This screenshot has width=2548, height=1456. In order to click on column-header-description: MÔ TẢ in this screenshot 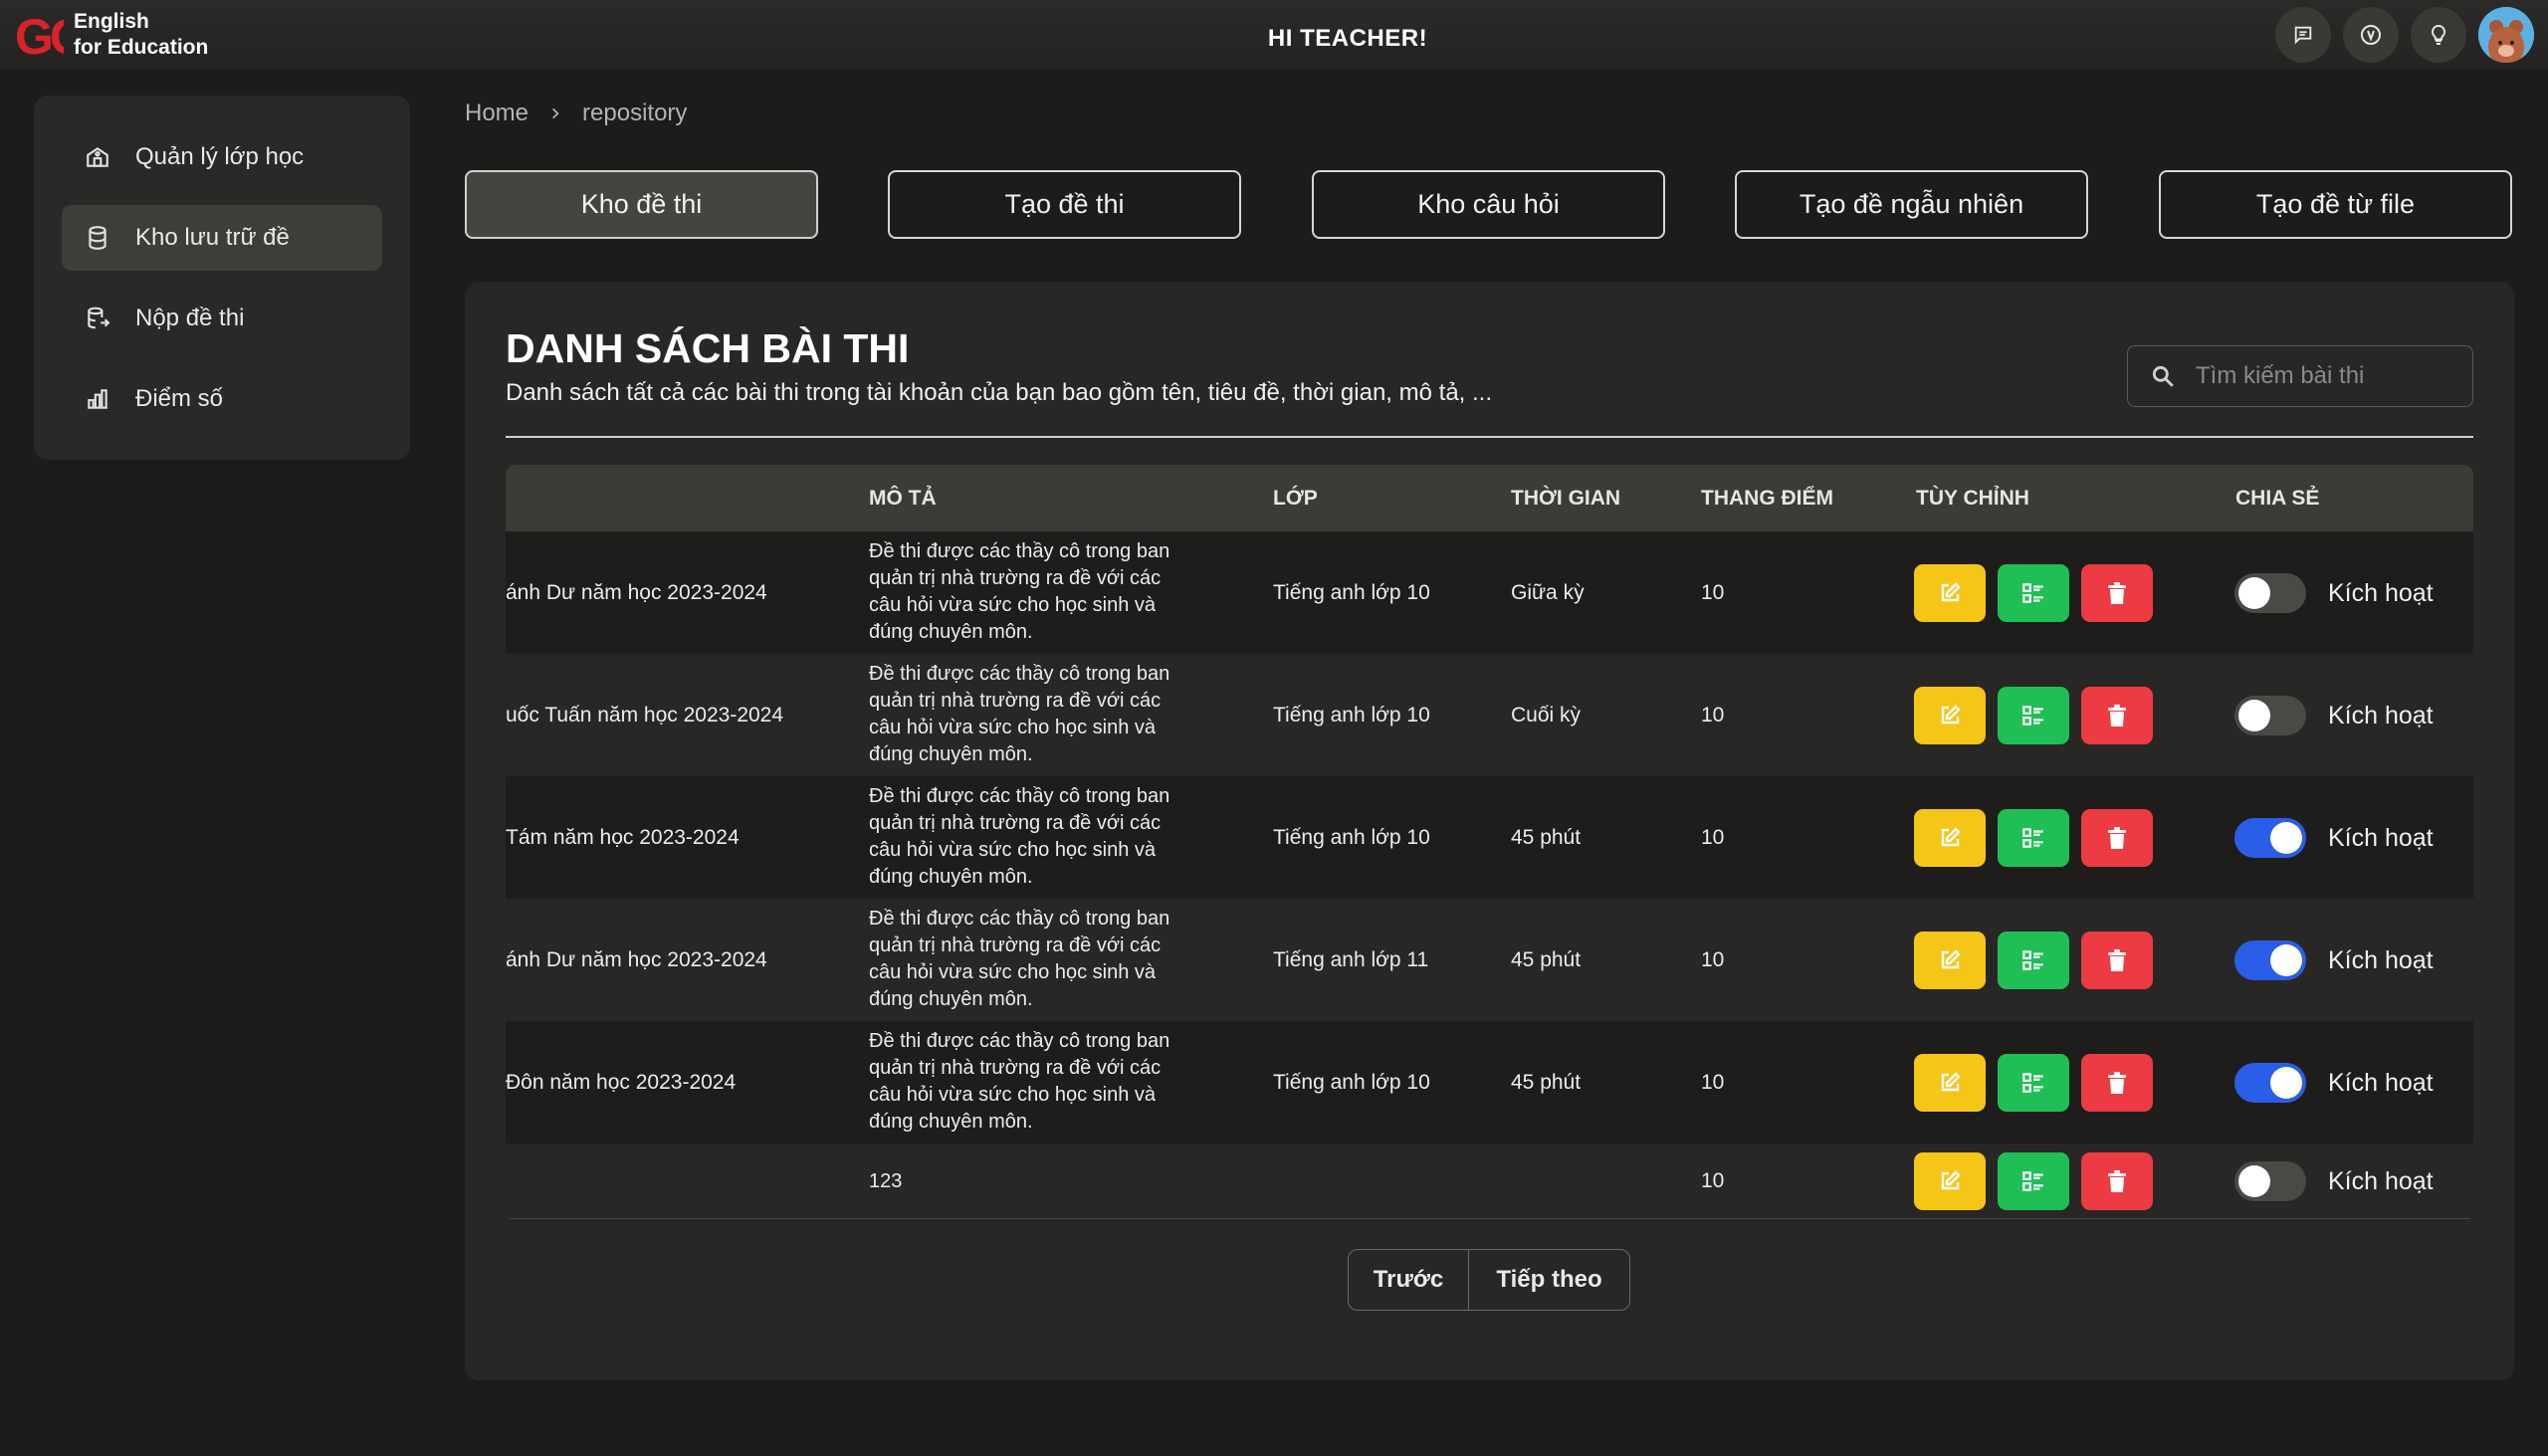, I will do `click(903, 498)`.